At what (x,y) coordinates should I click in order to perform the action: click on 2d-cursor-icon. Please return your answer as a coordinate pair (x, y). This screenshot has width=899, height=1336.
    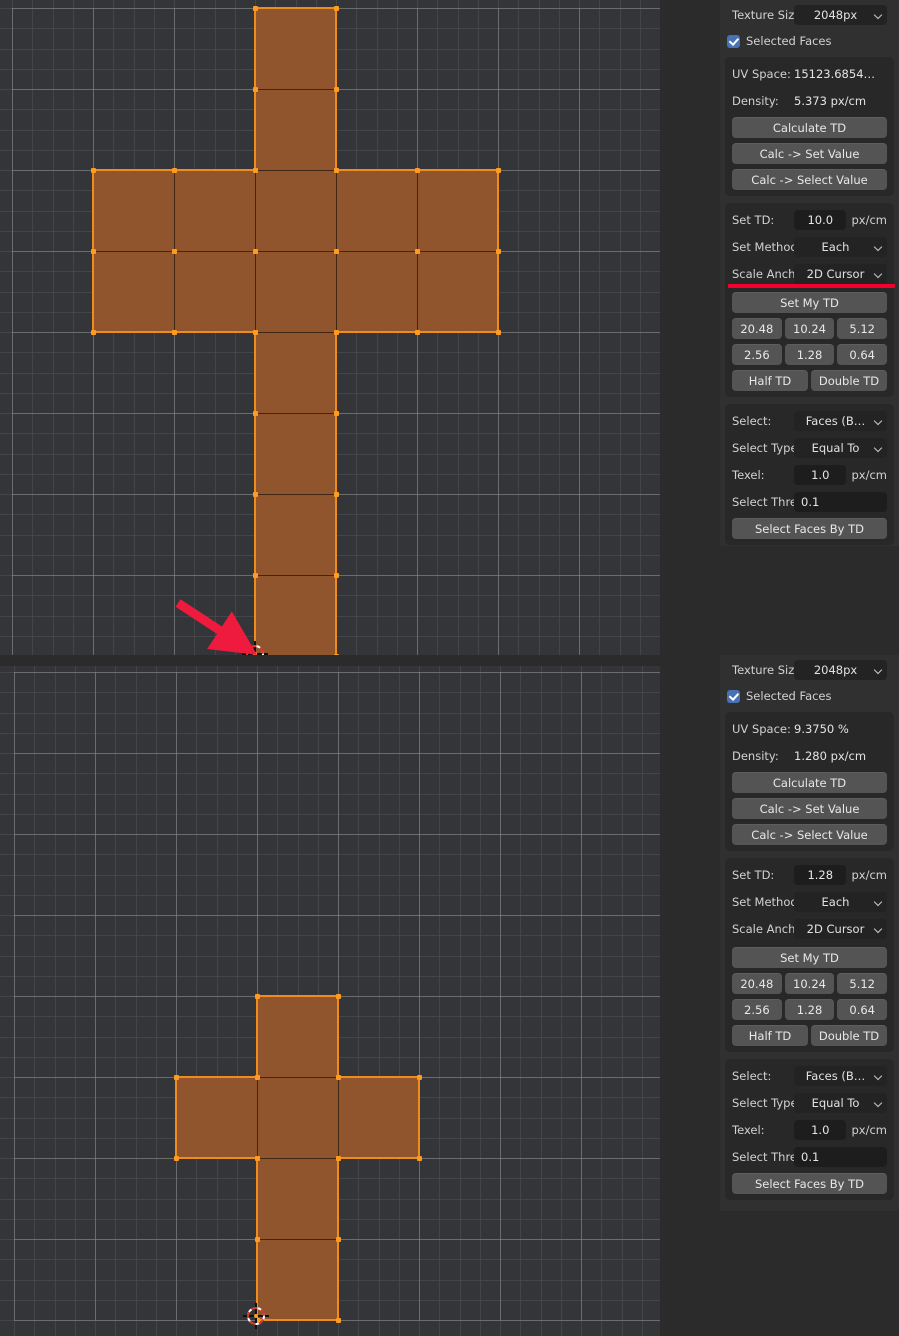
    Looking at the image, I should click on (255, 648).